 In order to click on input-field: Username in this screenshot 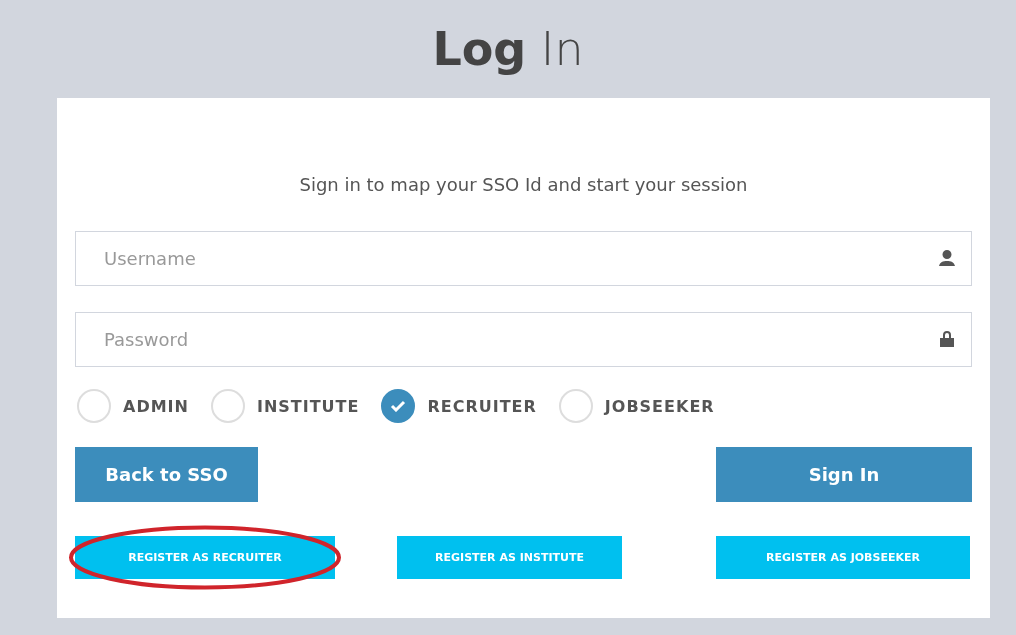, I will do `click(523, 258)`.